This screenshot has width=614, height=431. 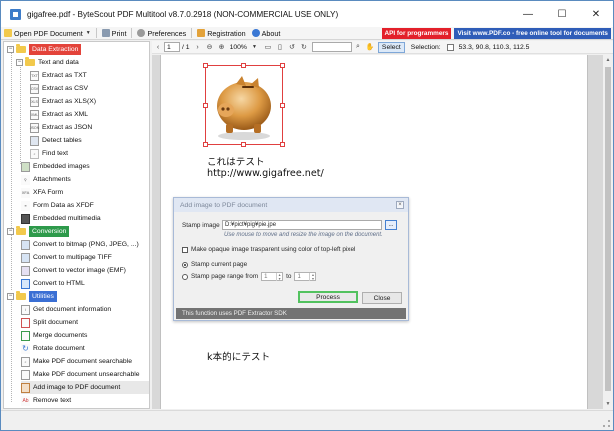 I want to click on api-button: API for programmers, so click(x=416, y=33).